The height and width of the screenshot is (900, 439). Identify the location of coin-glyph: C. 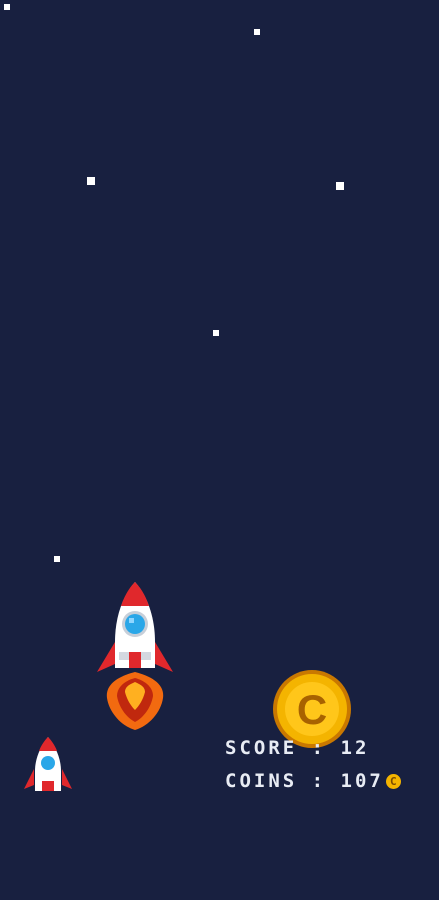
(312, 709).